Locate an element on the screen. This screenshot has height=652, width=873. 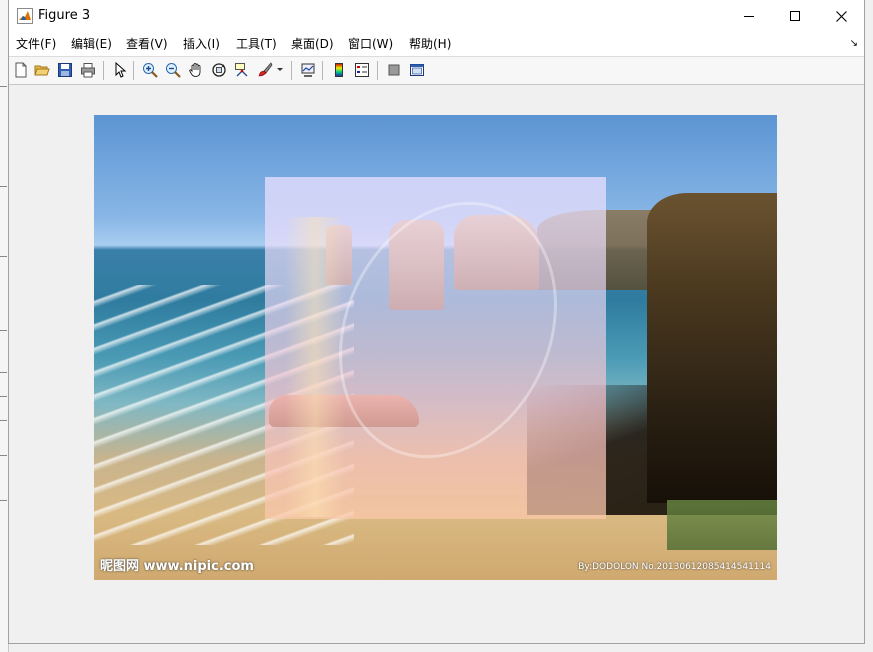
brush-dropdown-button is located at coordinates (280, 70).